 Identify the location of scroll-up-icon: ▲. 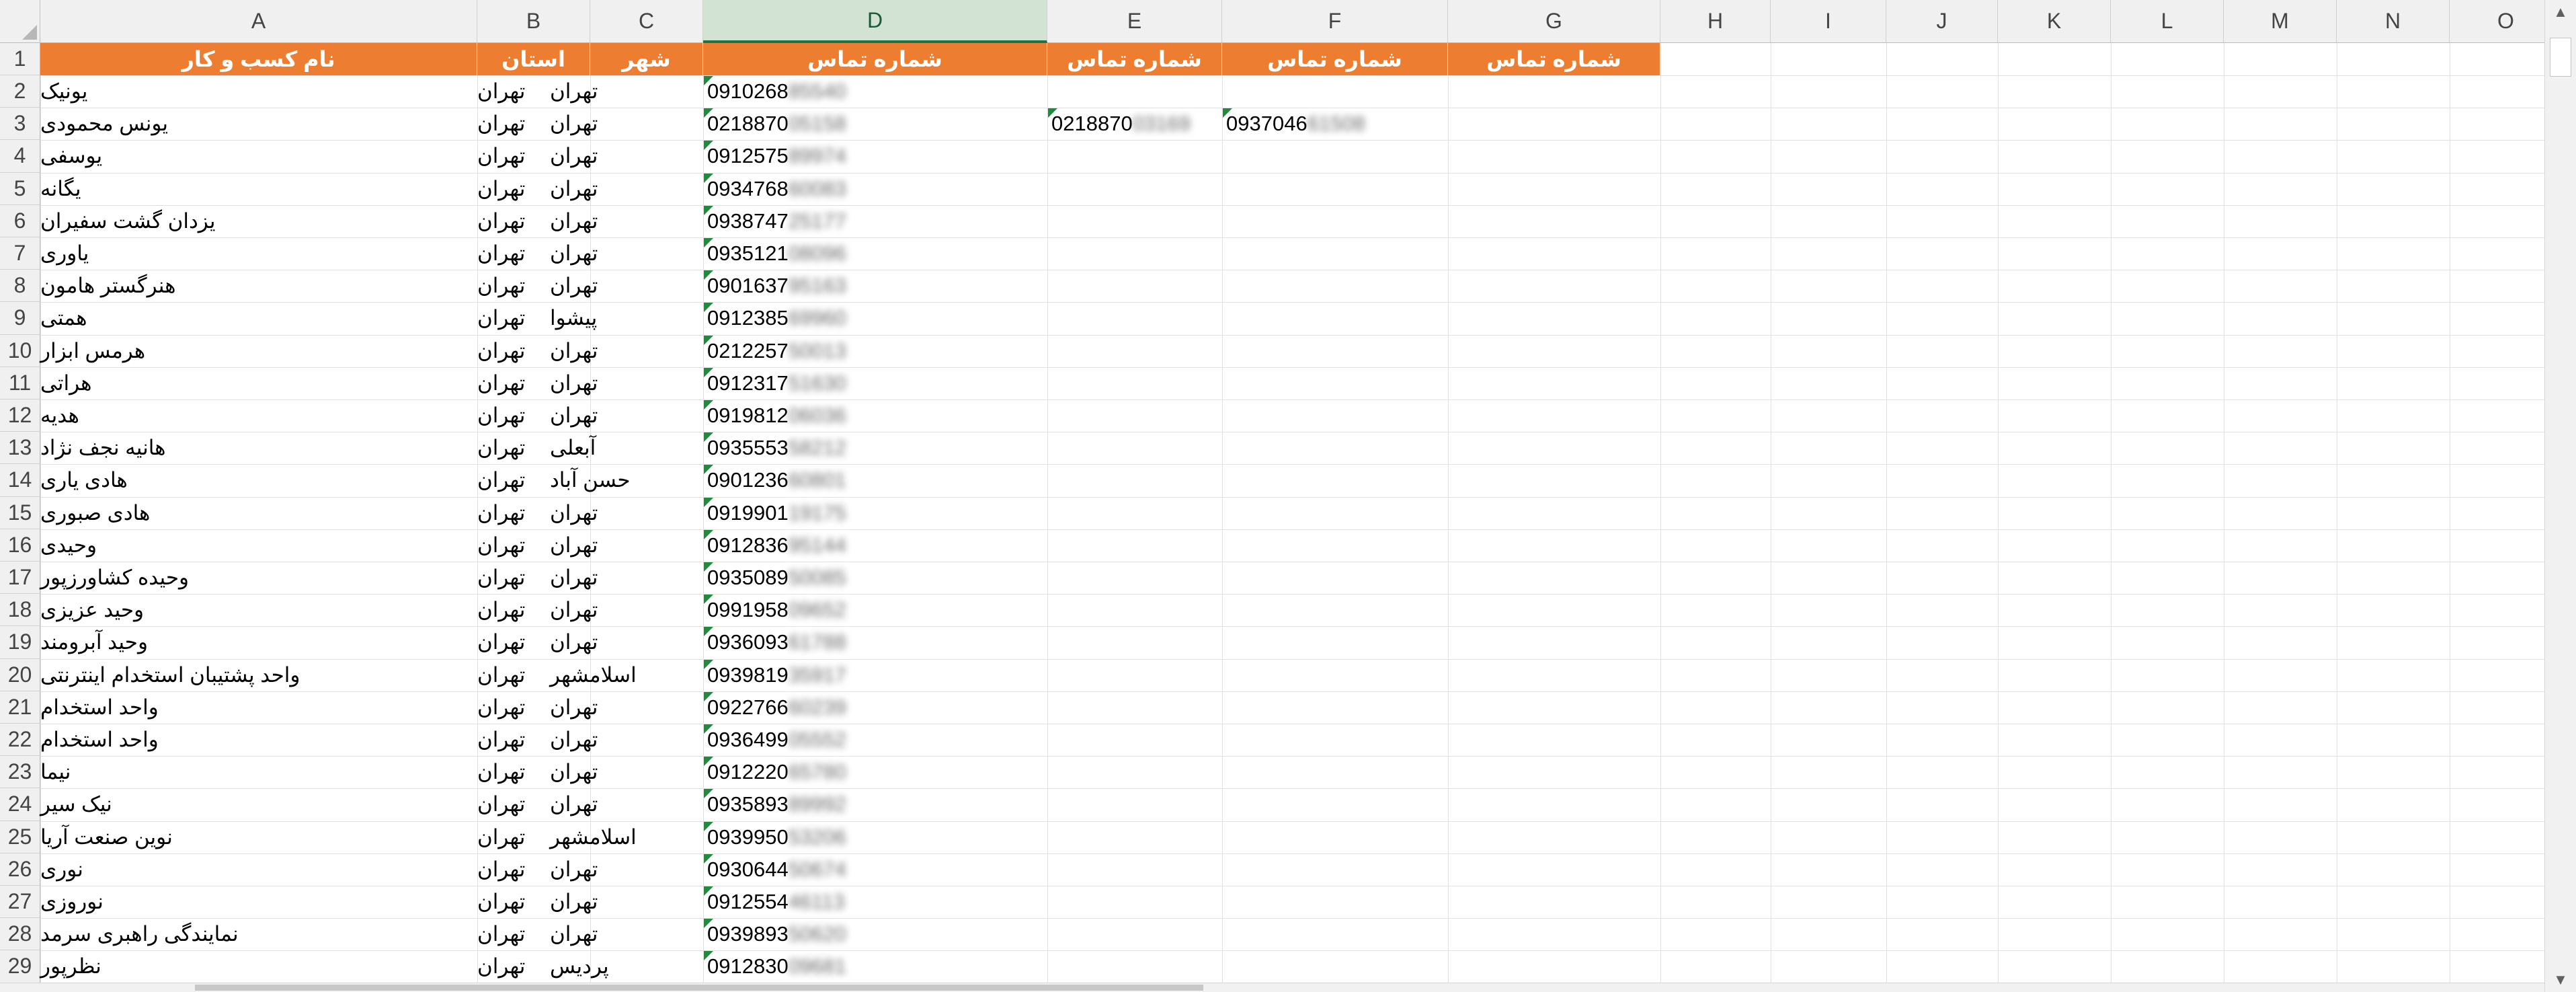
(2560, 12).